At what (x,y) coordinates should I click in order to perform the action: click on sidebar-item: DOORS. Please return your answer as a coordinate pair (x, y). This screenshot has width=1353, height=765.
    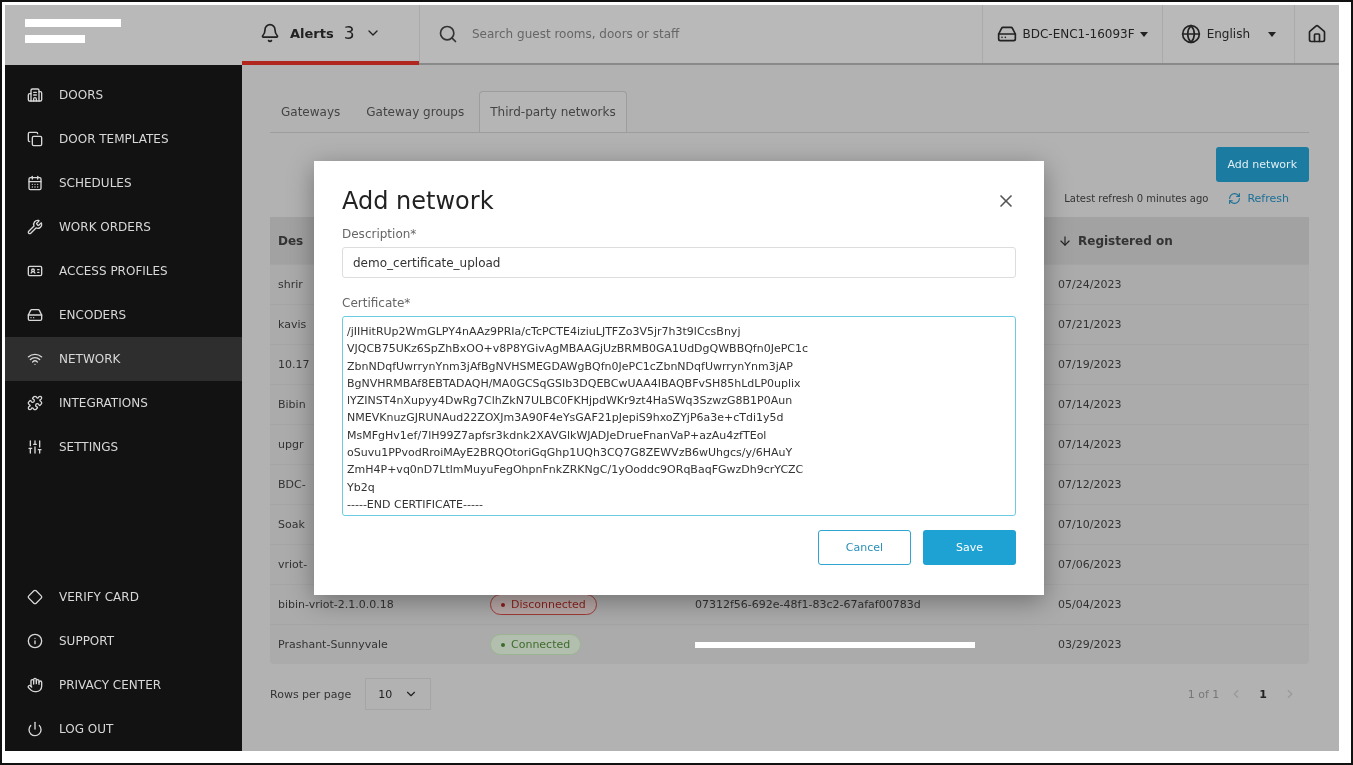
    Looking at the image, I should click on (123, 95).